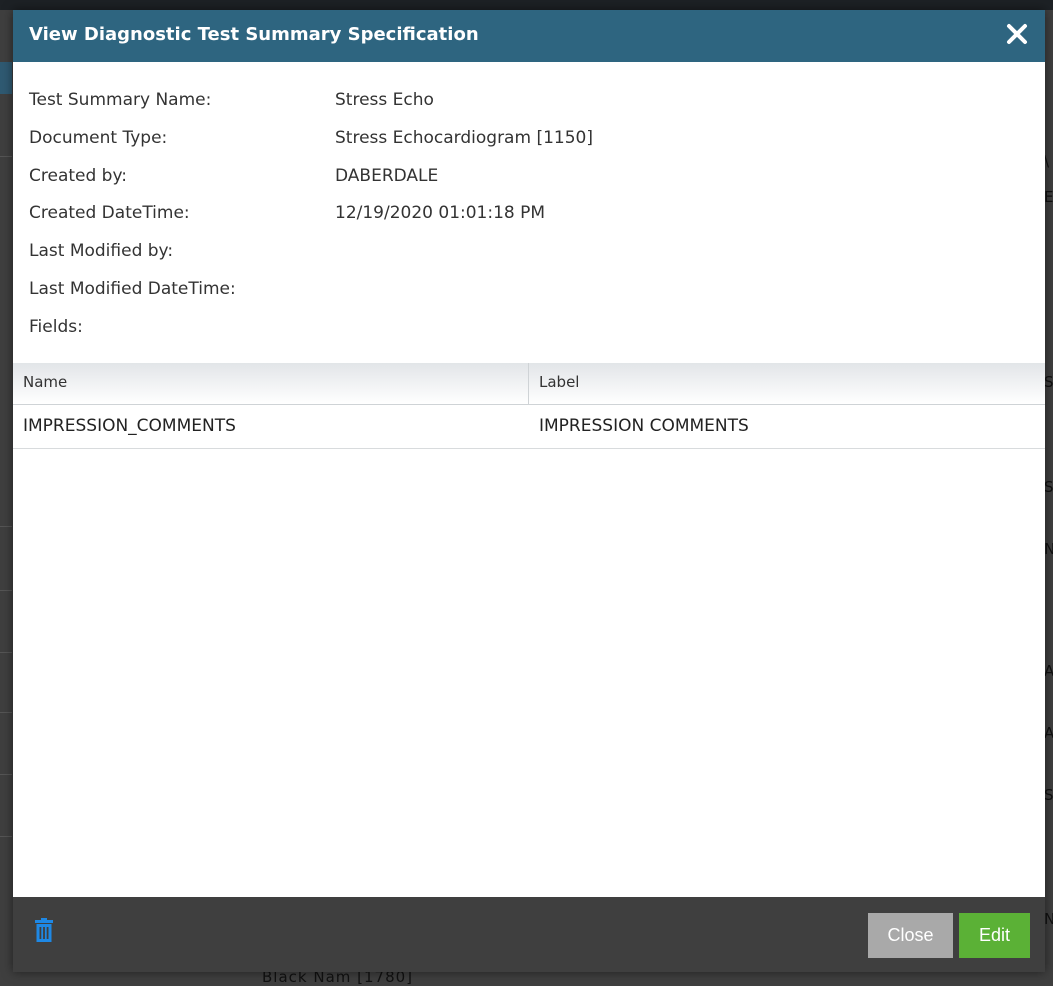 This screenshot has width=1053, height=986. What do you see at coordinates (56, 326) in the screenshot?
I see `detail-label: Fields:` at bounding box center [56, 326].